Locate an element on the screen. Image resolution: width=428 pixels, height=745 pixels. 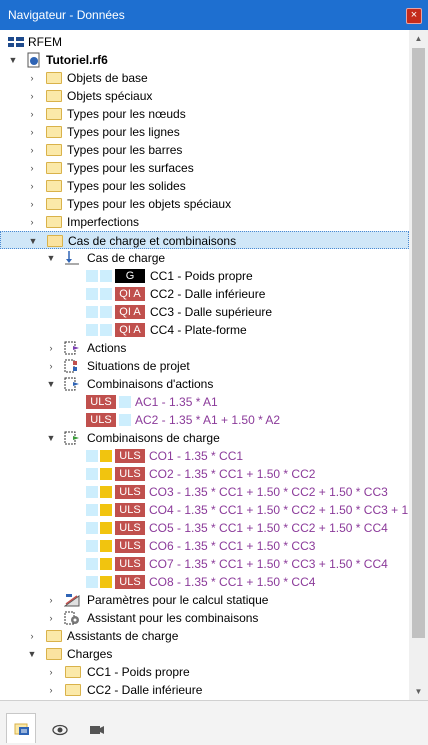
load-combination-item: ULS CO1 - 1.35 * CC1 is located at coordinates (204, 456).